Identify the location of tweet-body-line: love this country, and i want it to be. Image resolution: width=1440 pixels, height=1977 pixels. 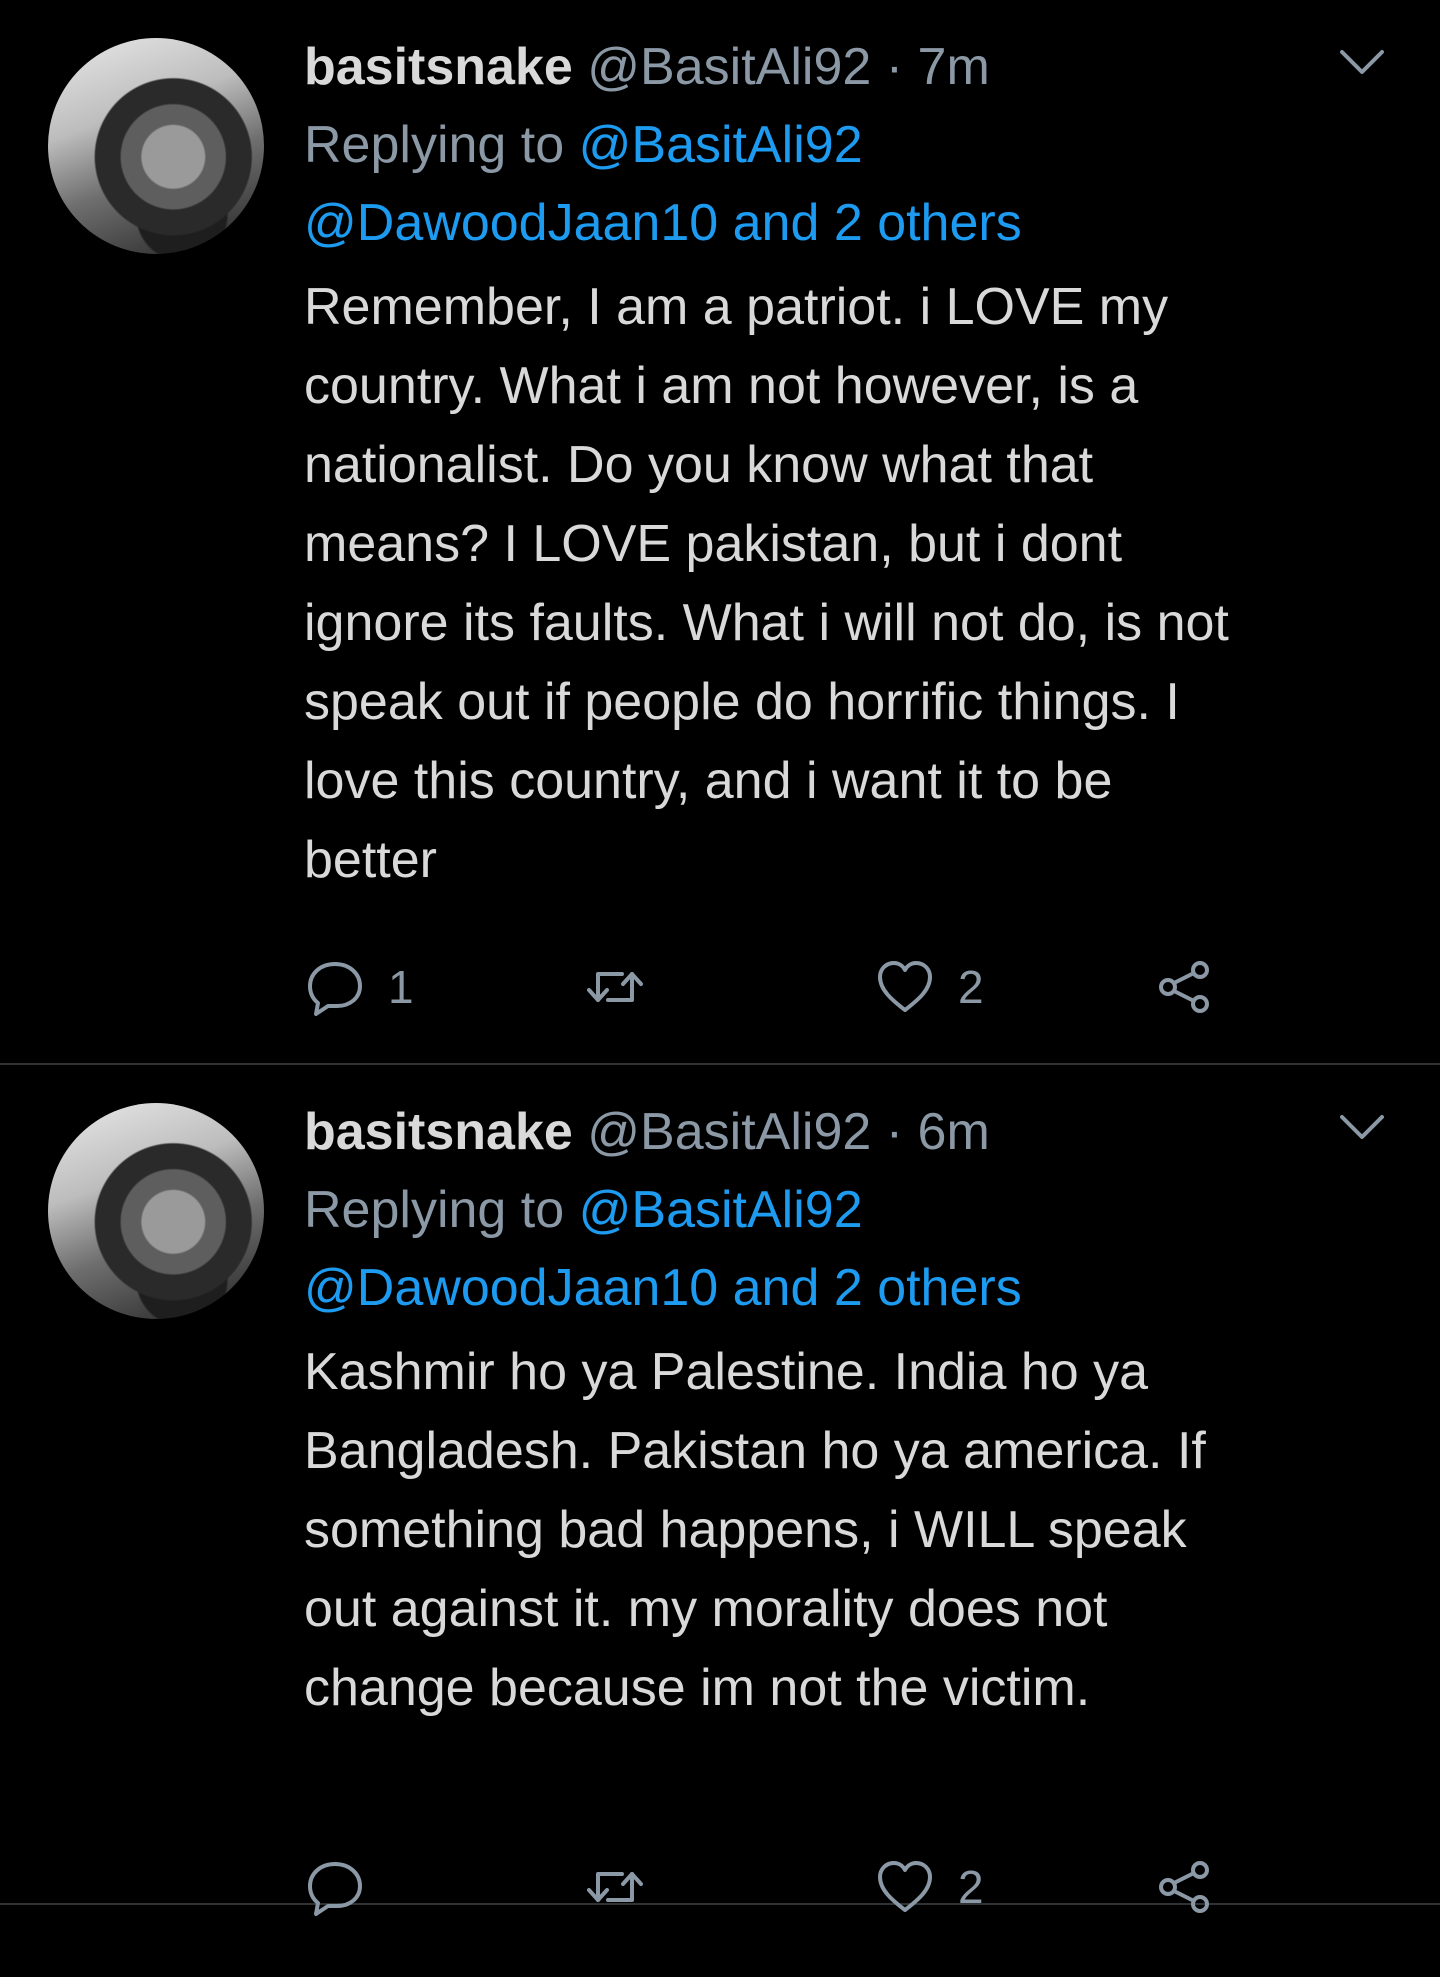
(708, 781).